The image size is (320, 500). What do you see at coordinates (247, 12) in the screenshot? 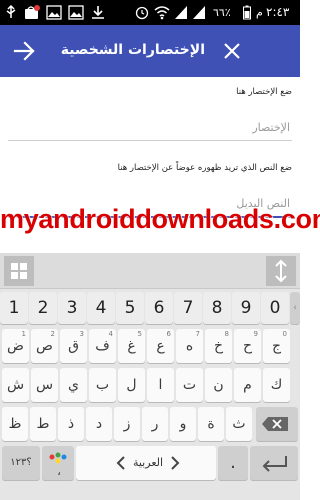
I see `battery-icon` at bounding box center [247, 12].